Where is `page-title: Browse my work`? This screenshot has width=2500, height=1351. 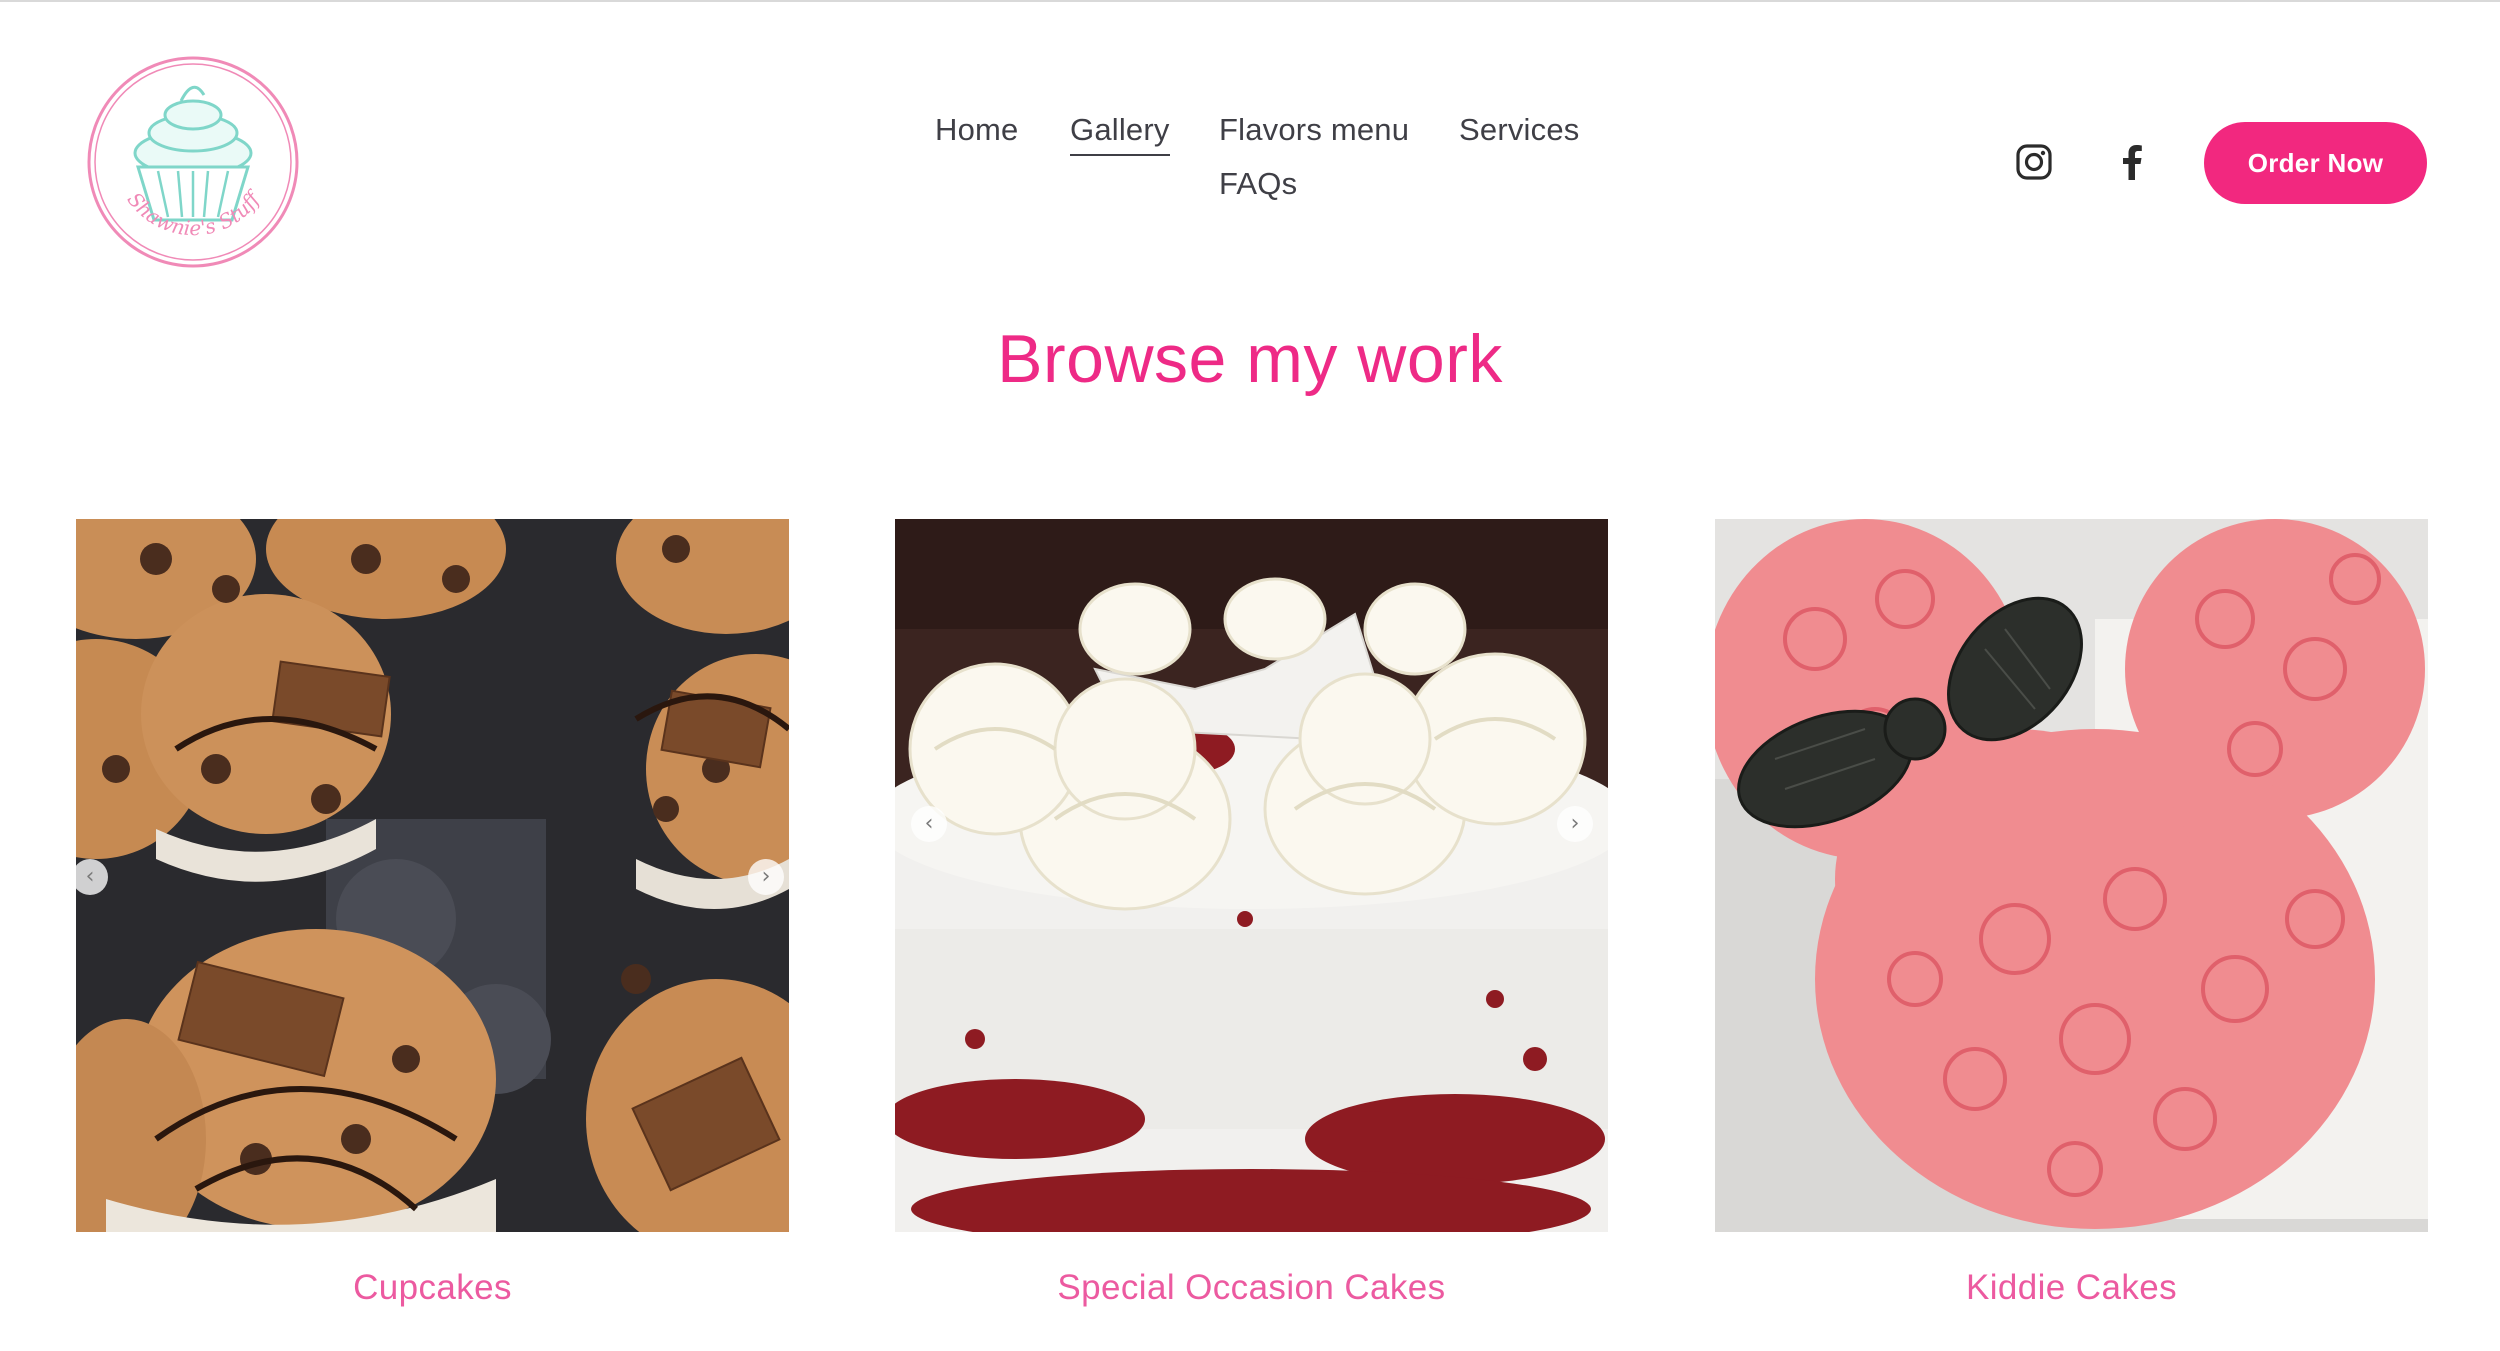
page-title: Browse my work is located at coordinates (1250, 359).